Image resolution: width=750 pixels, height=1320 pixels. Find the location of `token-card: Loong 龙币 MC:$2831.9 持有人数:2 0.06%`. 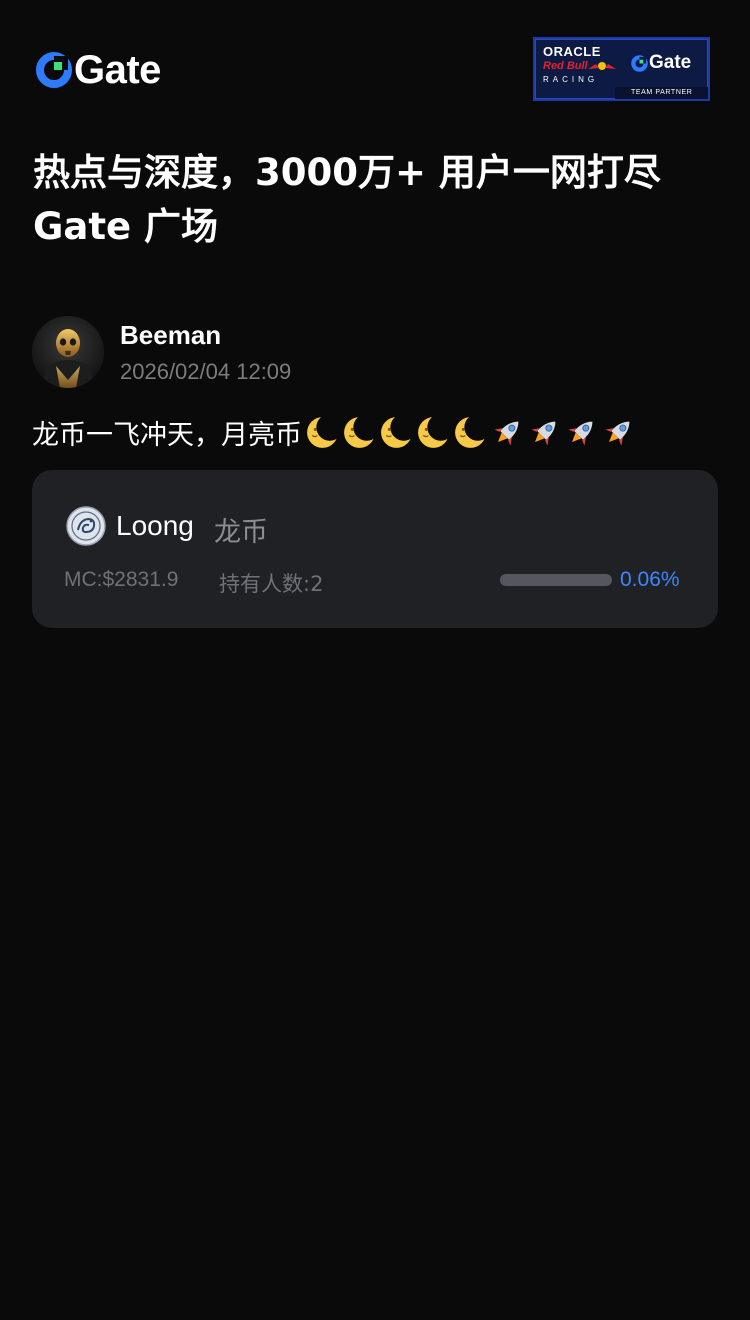

token-card: Loong 龙币 MC:$2831.9 持有人数:2 0.06% is located at coordinates (375, 549).